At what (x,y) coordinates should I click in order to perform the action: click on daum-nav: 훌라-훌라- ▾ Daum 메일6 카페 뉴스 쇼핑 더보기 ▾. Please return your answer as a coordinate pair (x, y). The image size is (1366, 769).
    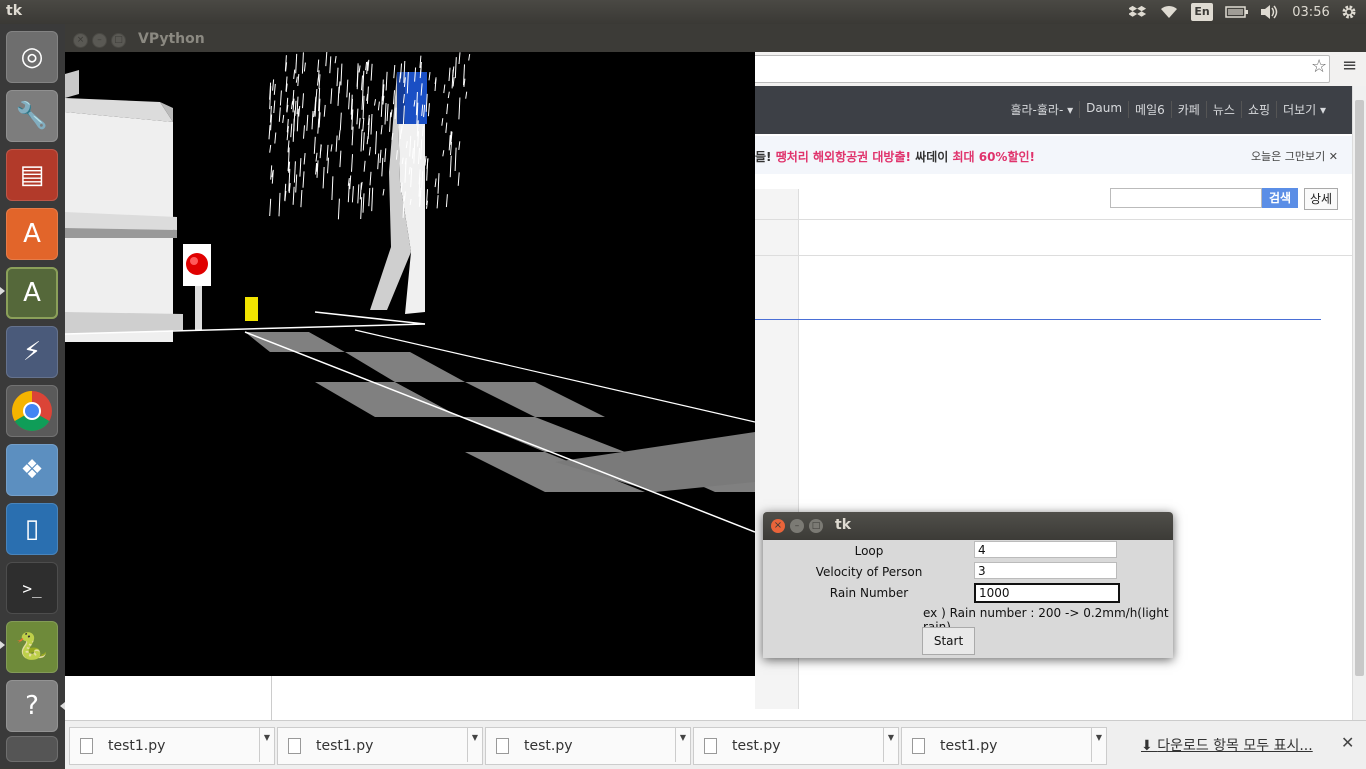
    Looking at the image, I should click on (1168, 109).